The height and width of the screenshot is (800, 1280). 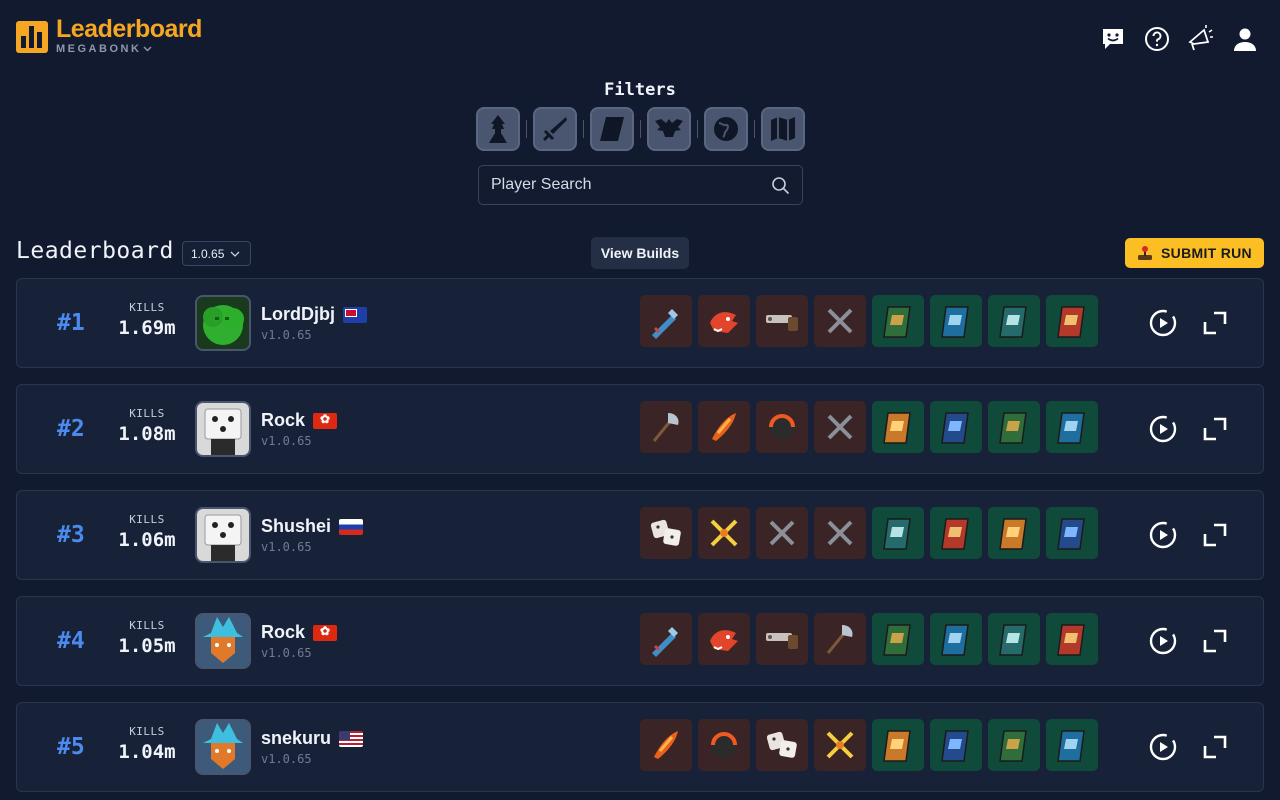 I want to click on character-filter-button, so click(x=498, y=129).